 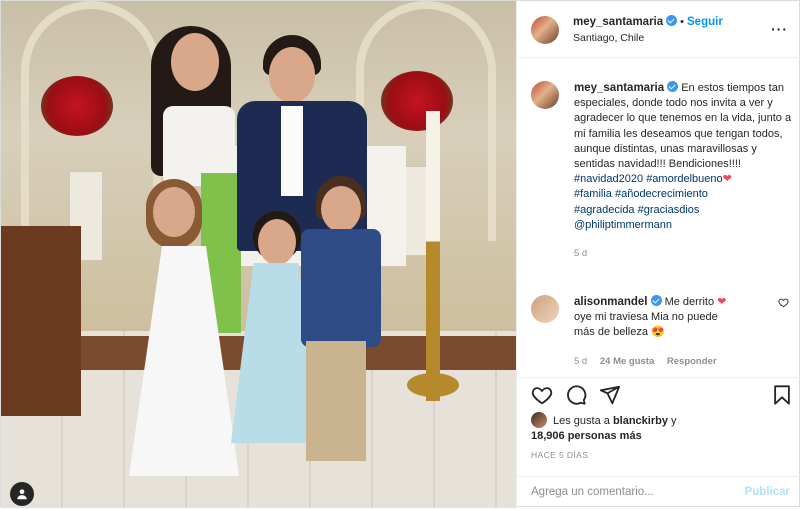 I want to click on author-username: mey_santamaria, so click(x=618, y=22).